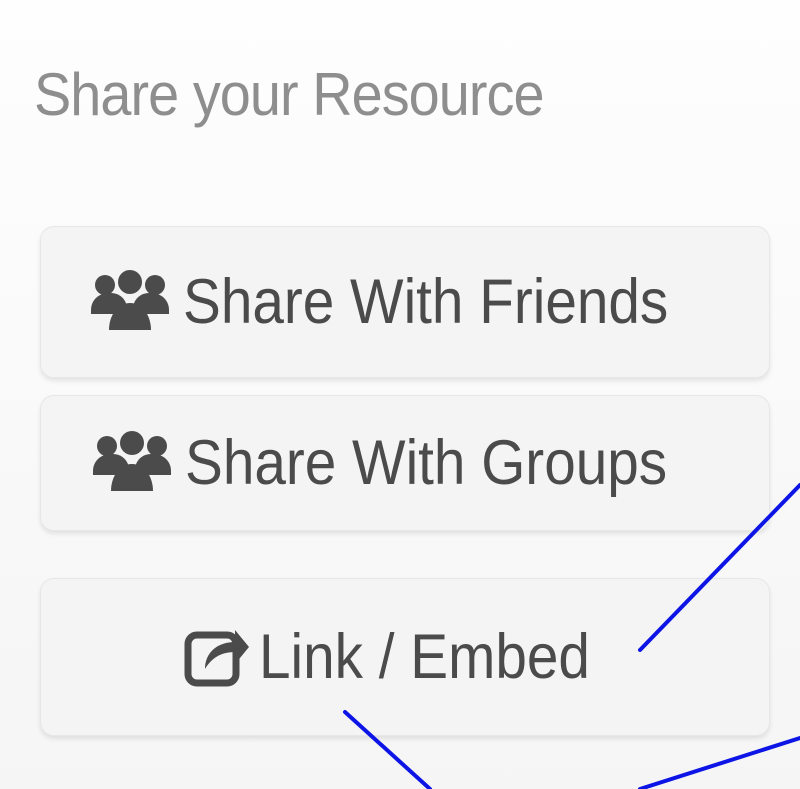 The image size is (800, 789). I want to click on share-resource-title: Share your Resource, so click(289, 94).